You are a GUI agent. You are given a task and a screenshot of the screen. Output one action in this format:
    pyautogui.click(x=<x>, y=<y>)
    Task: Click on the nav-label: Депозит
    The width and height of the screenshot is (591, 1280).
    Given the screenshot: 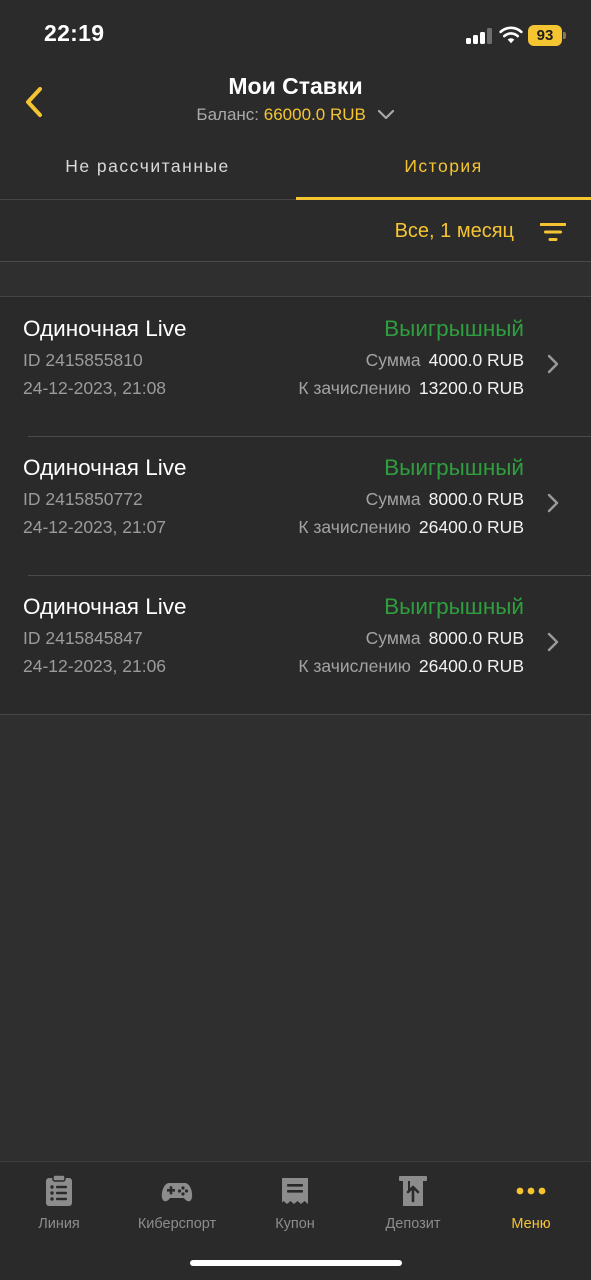 What is the action you would take?
    pyautogui.click(x=413, y=1224)
    